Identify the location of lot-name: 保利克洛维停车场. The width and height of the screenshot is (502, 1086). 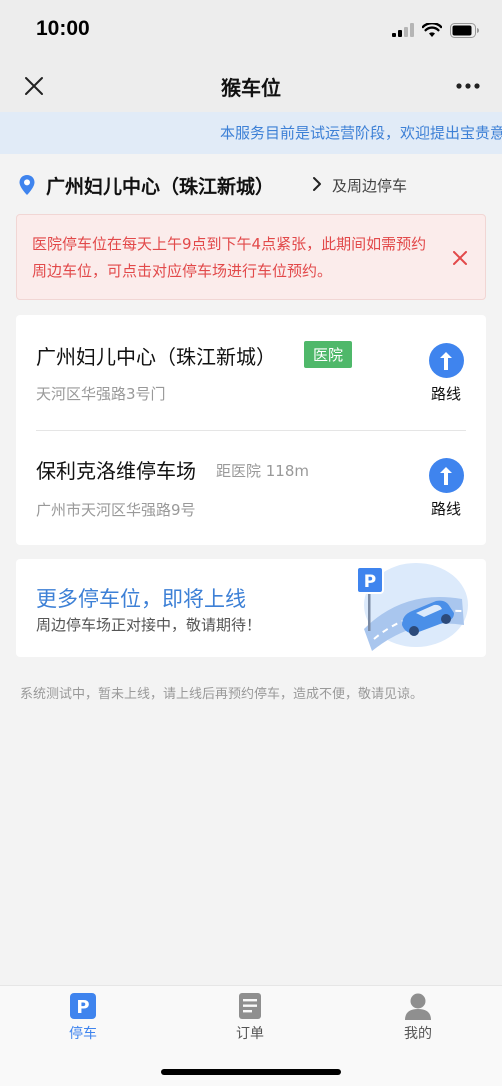
(116, 471).